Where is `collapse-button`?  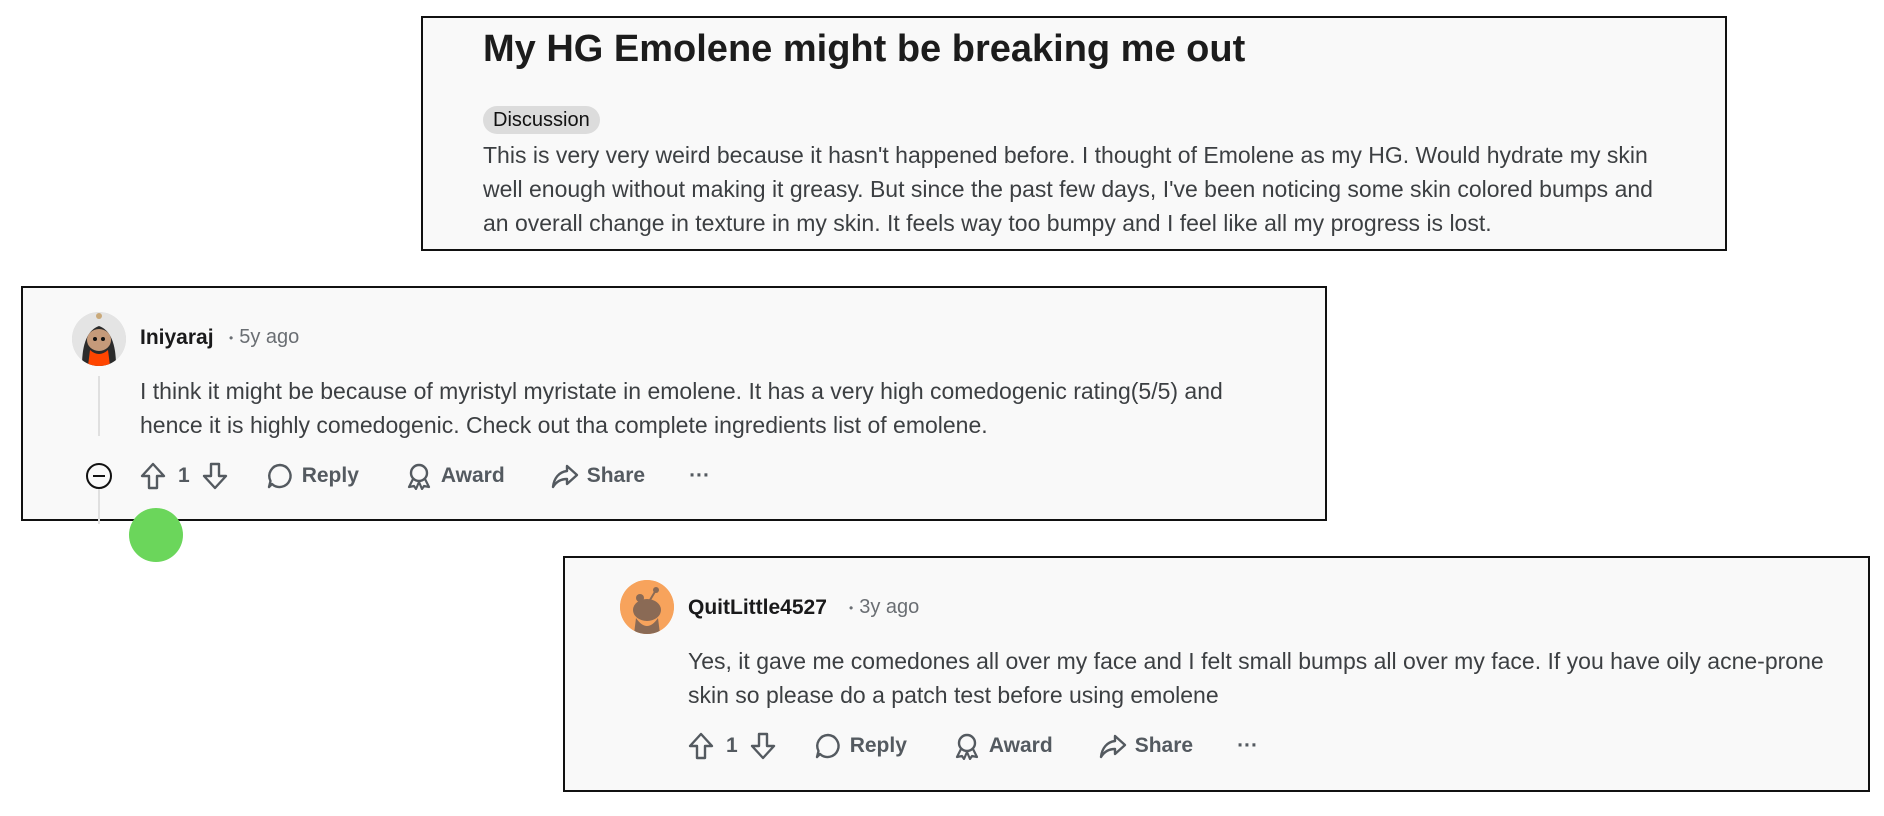 collapse-button is located at coordinates (99, 476).